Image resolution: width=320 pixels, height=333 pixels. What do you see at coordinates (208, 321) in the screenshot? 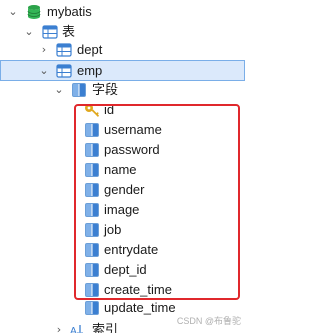
I see `watermark: CSDN @布鲁驼` at bounding box center [208, 321].